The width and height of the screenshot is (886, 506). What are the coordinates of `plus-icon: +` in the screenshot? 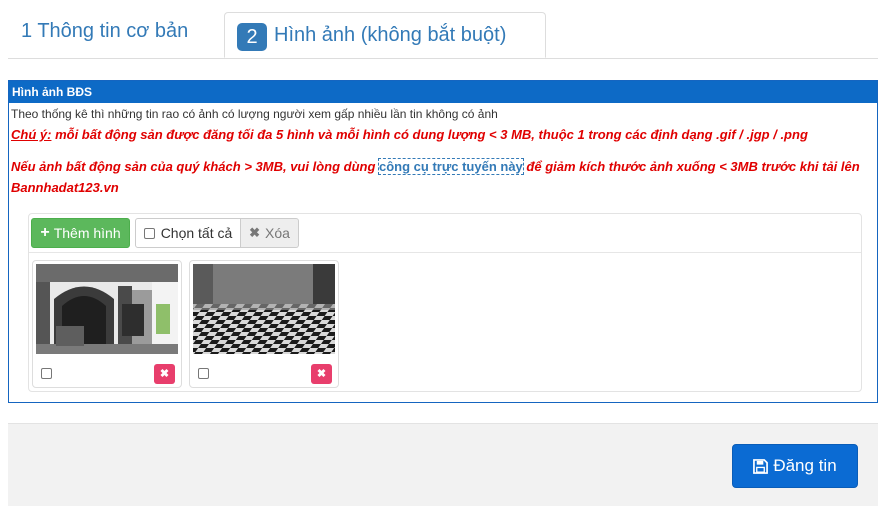 It's located at (45, 232).